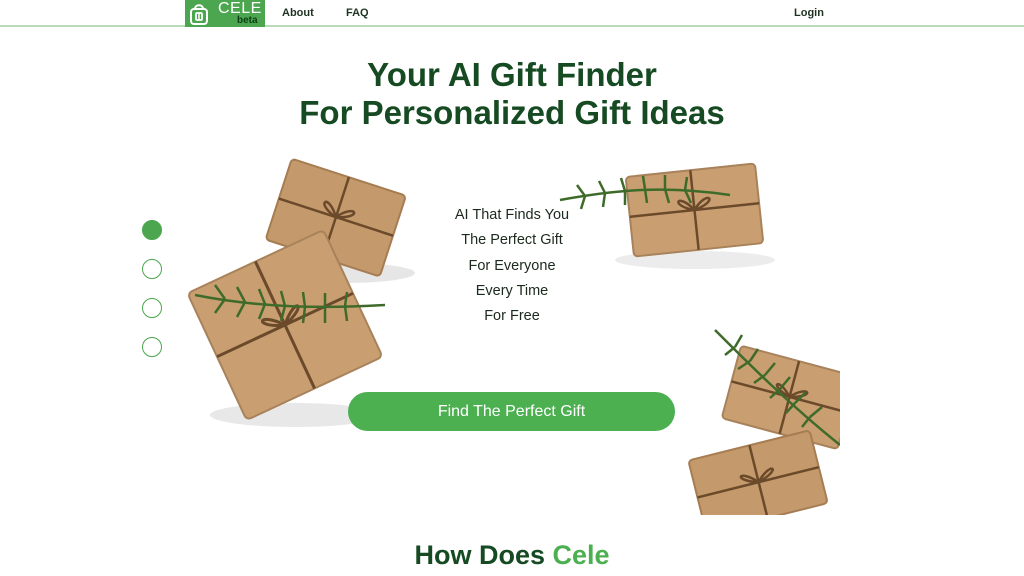 The image size is (1024, 576). I want to click on hero-title-line-1: Your AI Gift Finder, so click(512, 74).